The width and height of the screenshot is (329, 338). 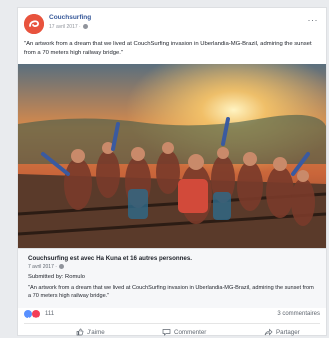 What do you see at coordinates (298, 314) in the screenshot?
I see `comment-count: 3 commentaires` at bounding box center [298, 314].